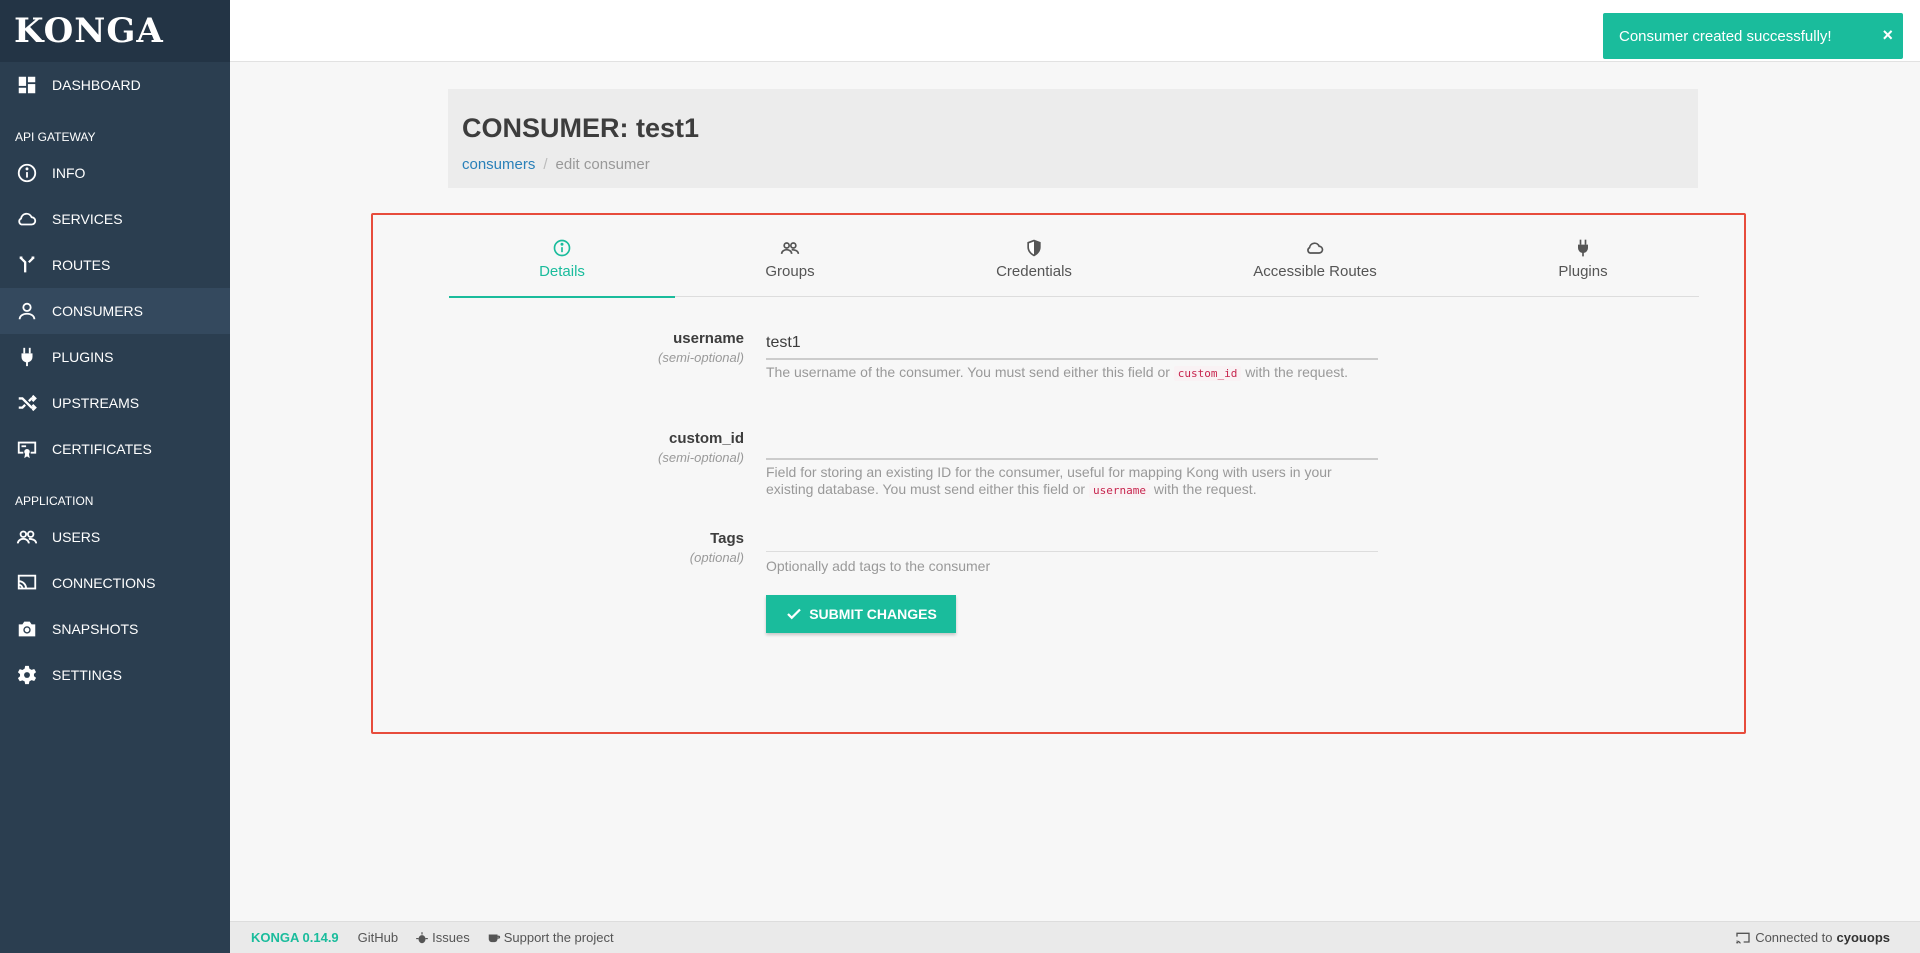  I want to click on user-icon, so click(27, 311).